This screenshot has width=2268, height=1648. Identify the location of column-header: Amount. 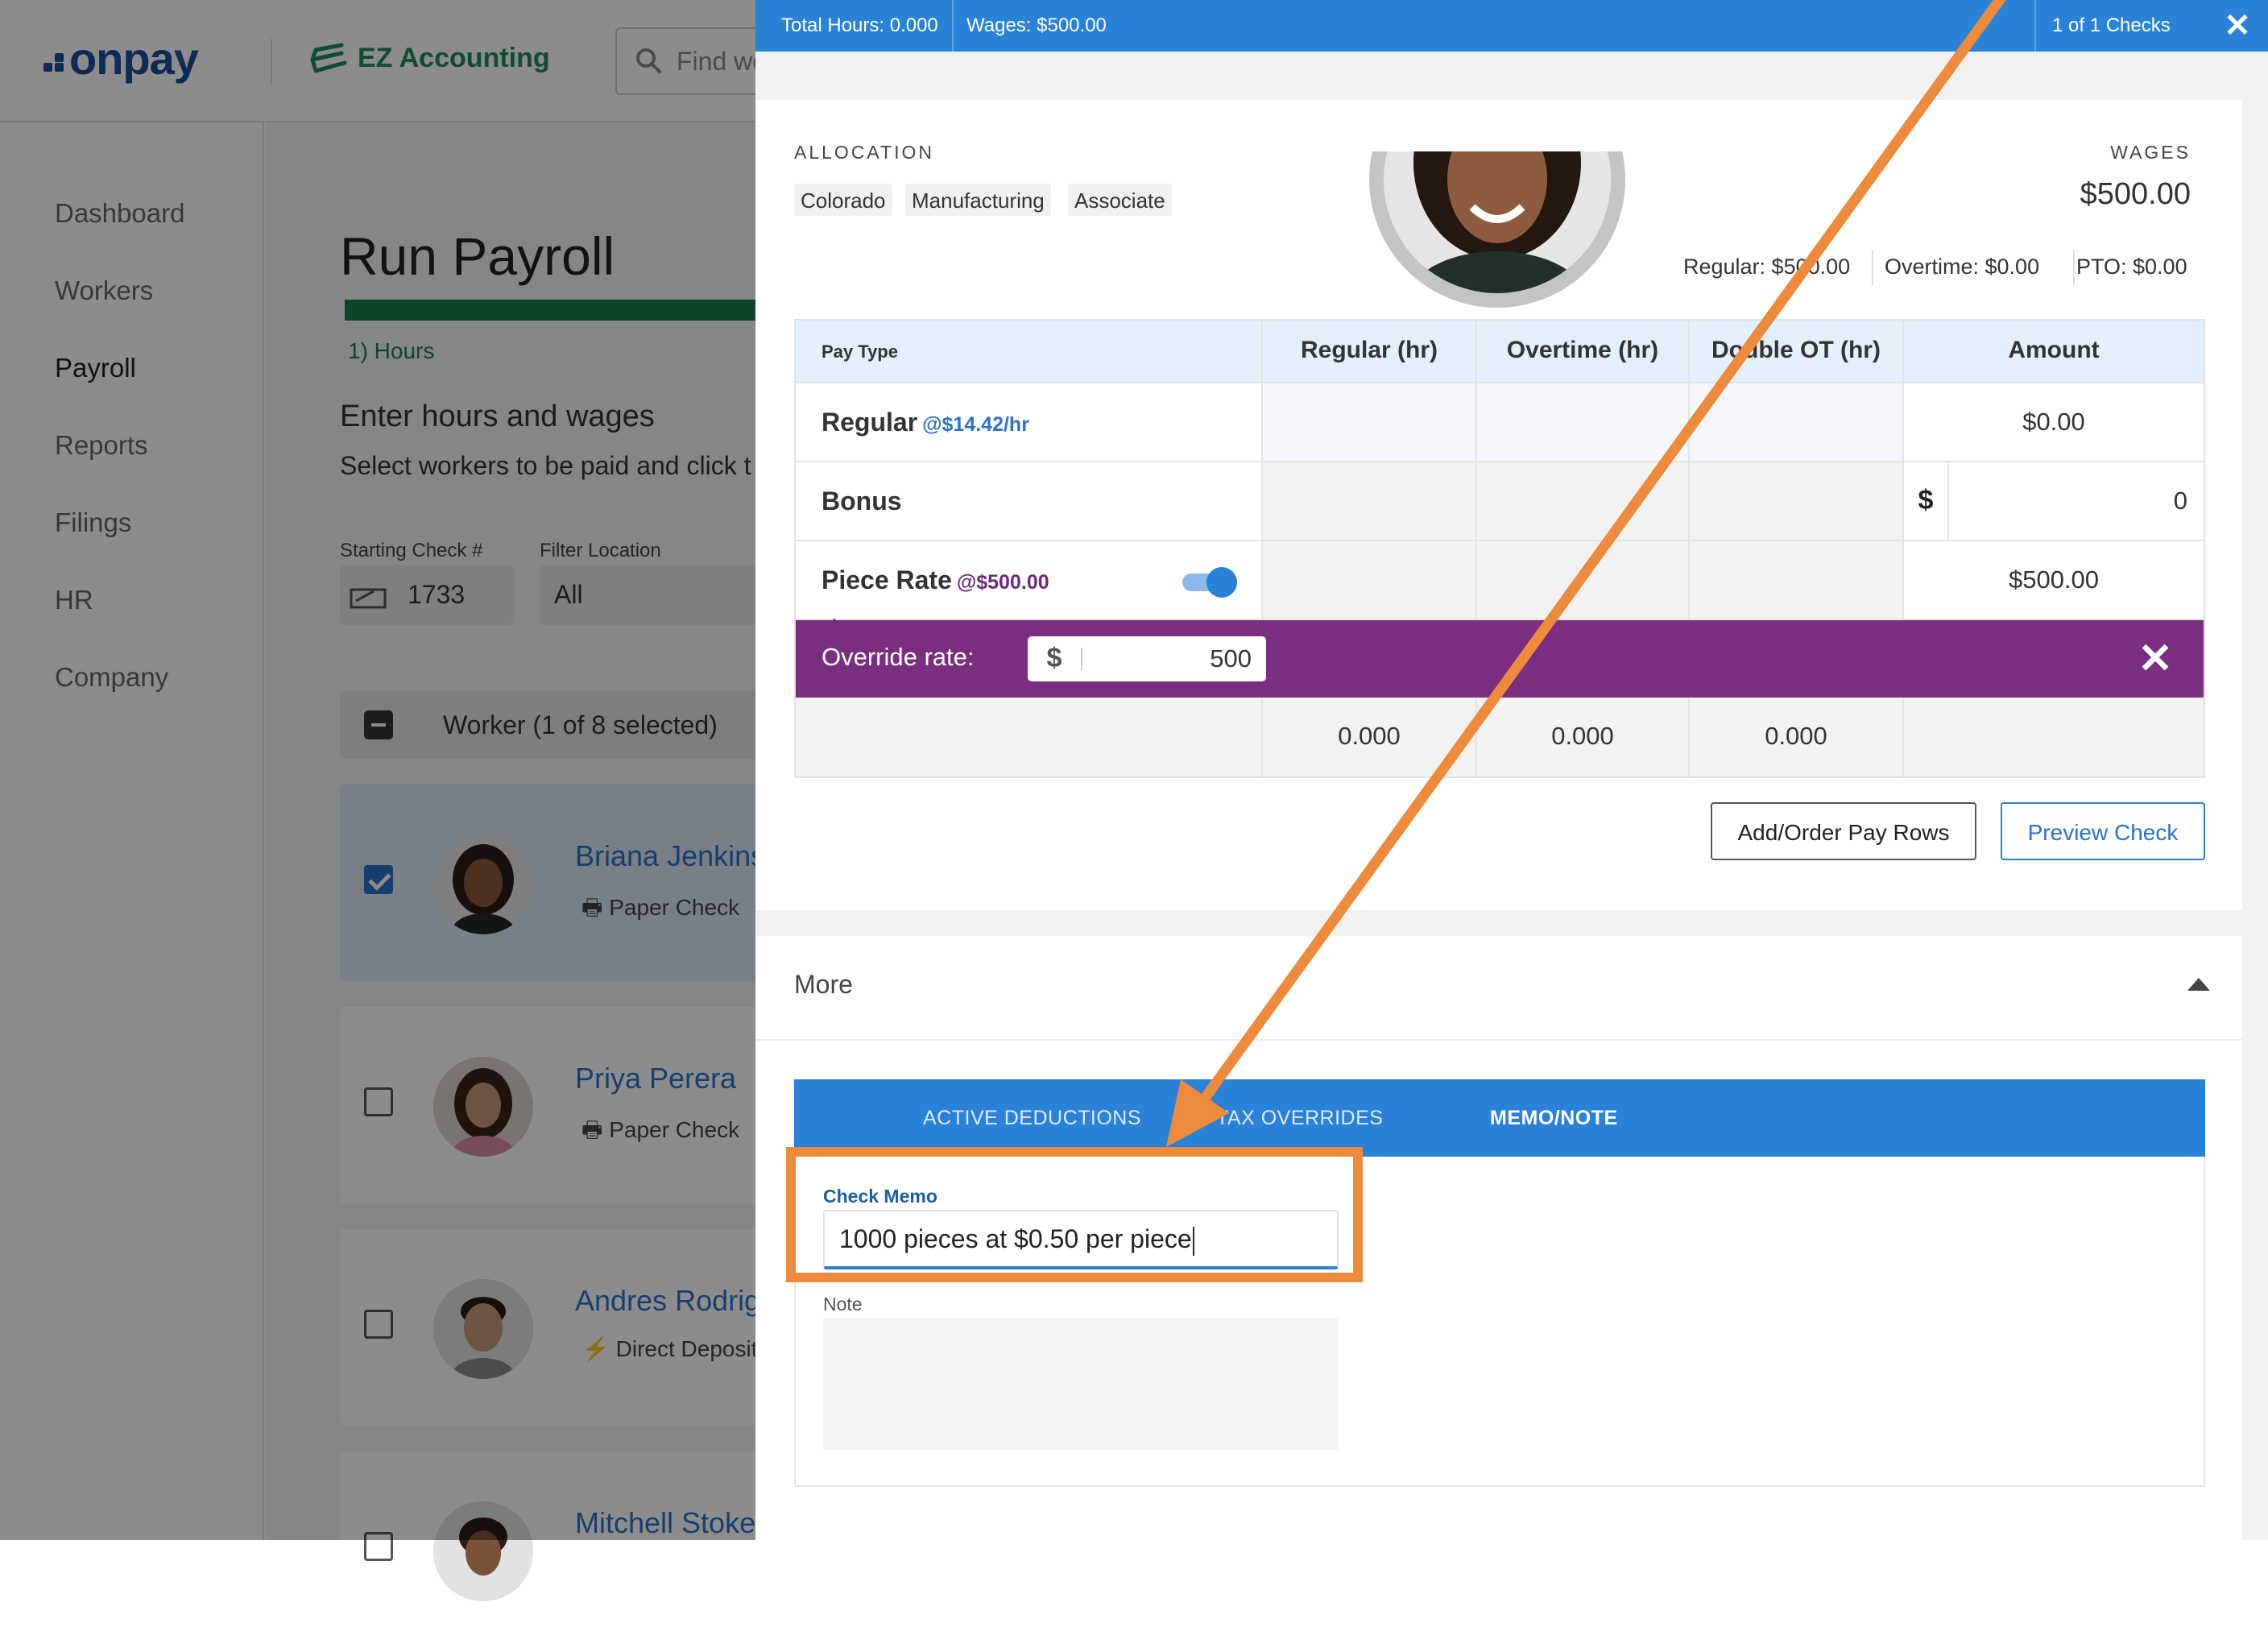
(2054, 350).